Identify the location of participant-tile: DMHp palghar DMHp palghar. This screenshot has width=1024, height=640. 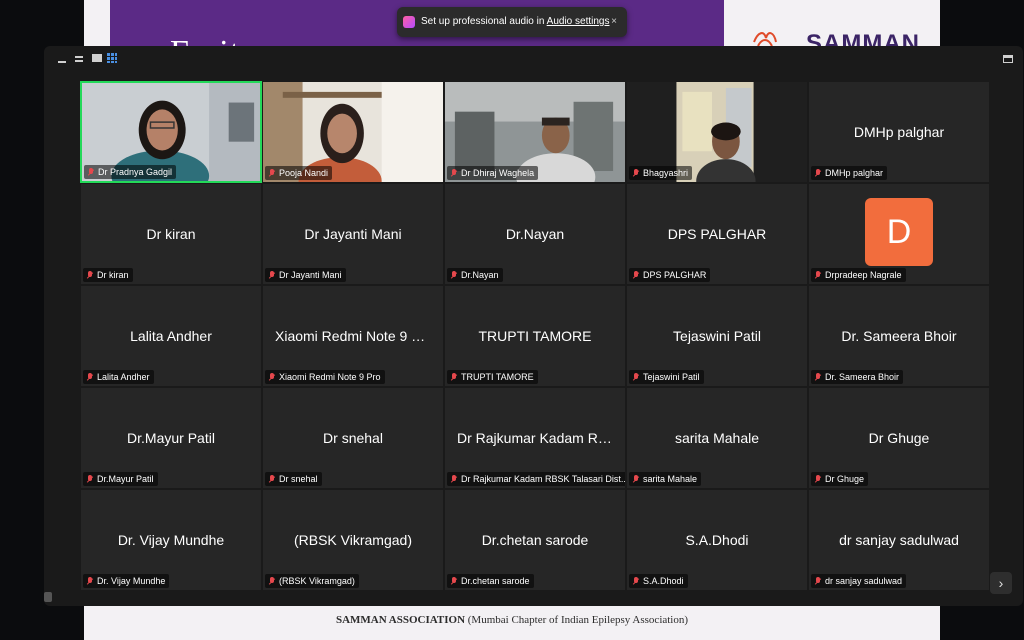
(899, 132).